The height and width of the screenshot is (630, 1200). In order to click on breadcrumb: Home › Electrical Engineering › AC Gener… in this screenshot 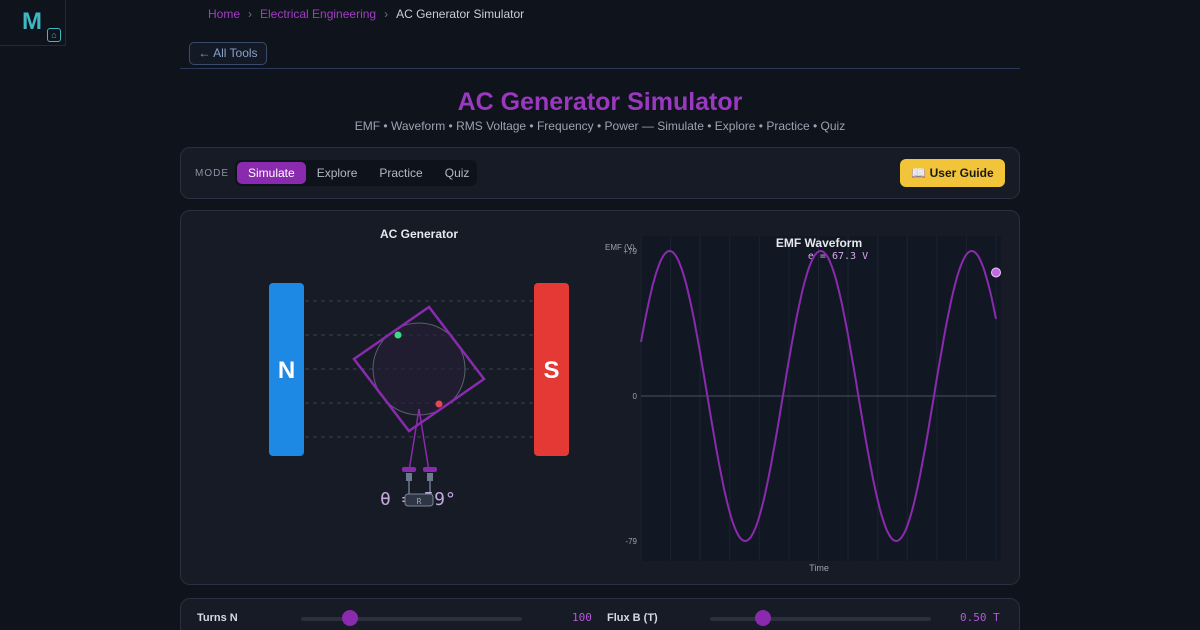, I will do `click(366, 14)`.